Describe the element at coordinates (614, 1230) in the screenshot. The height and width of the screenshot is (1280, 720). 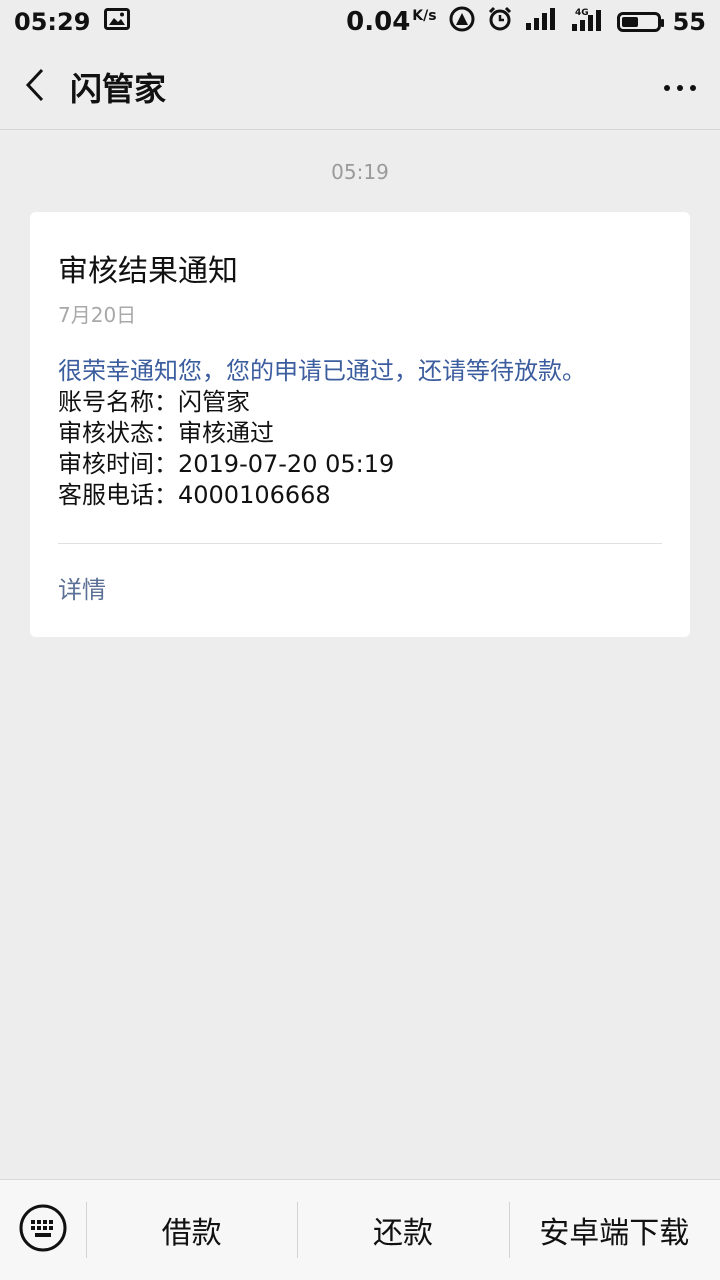
I see `menu-item-android-download: 安卓端下载` at that location.